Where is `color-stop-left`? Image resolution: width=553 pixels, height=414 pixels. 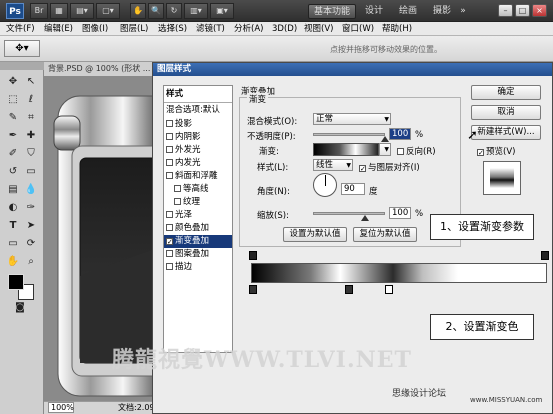
color-stop-left is located at coordinates (253, 289).